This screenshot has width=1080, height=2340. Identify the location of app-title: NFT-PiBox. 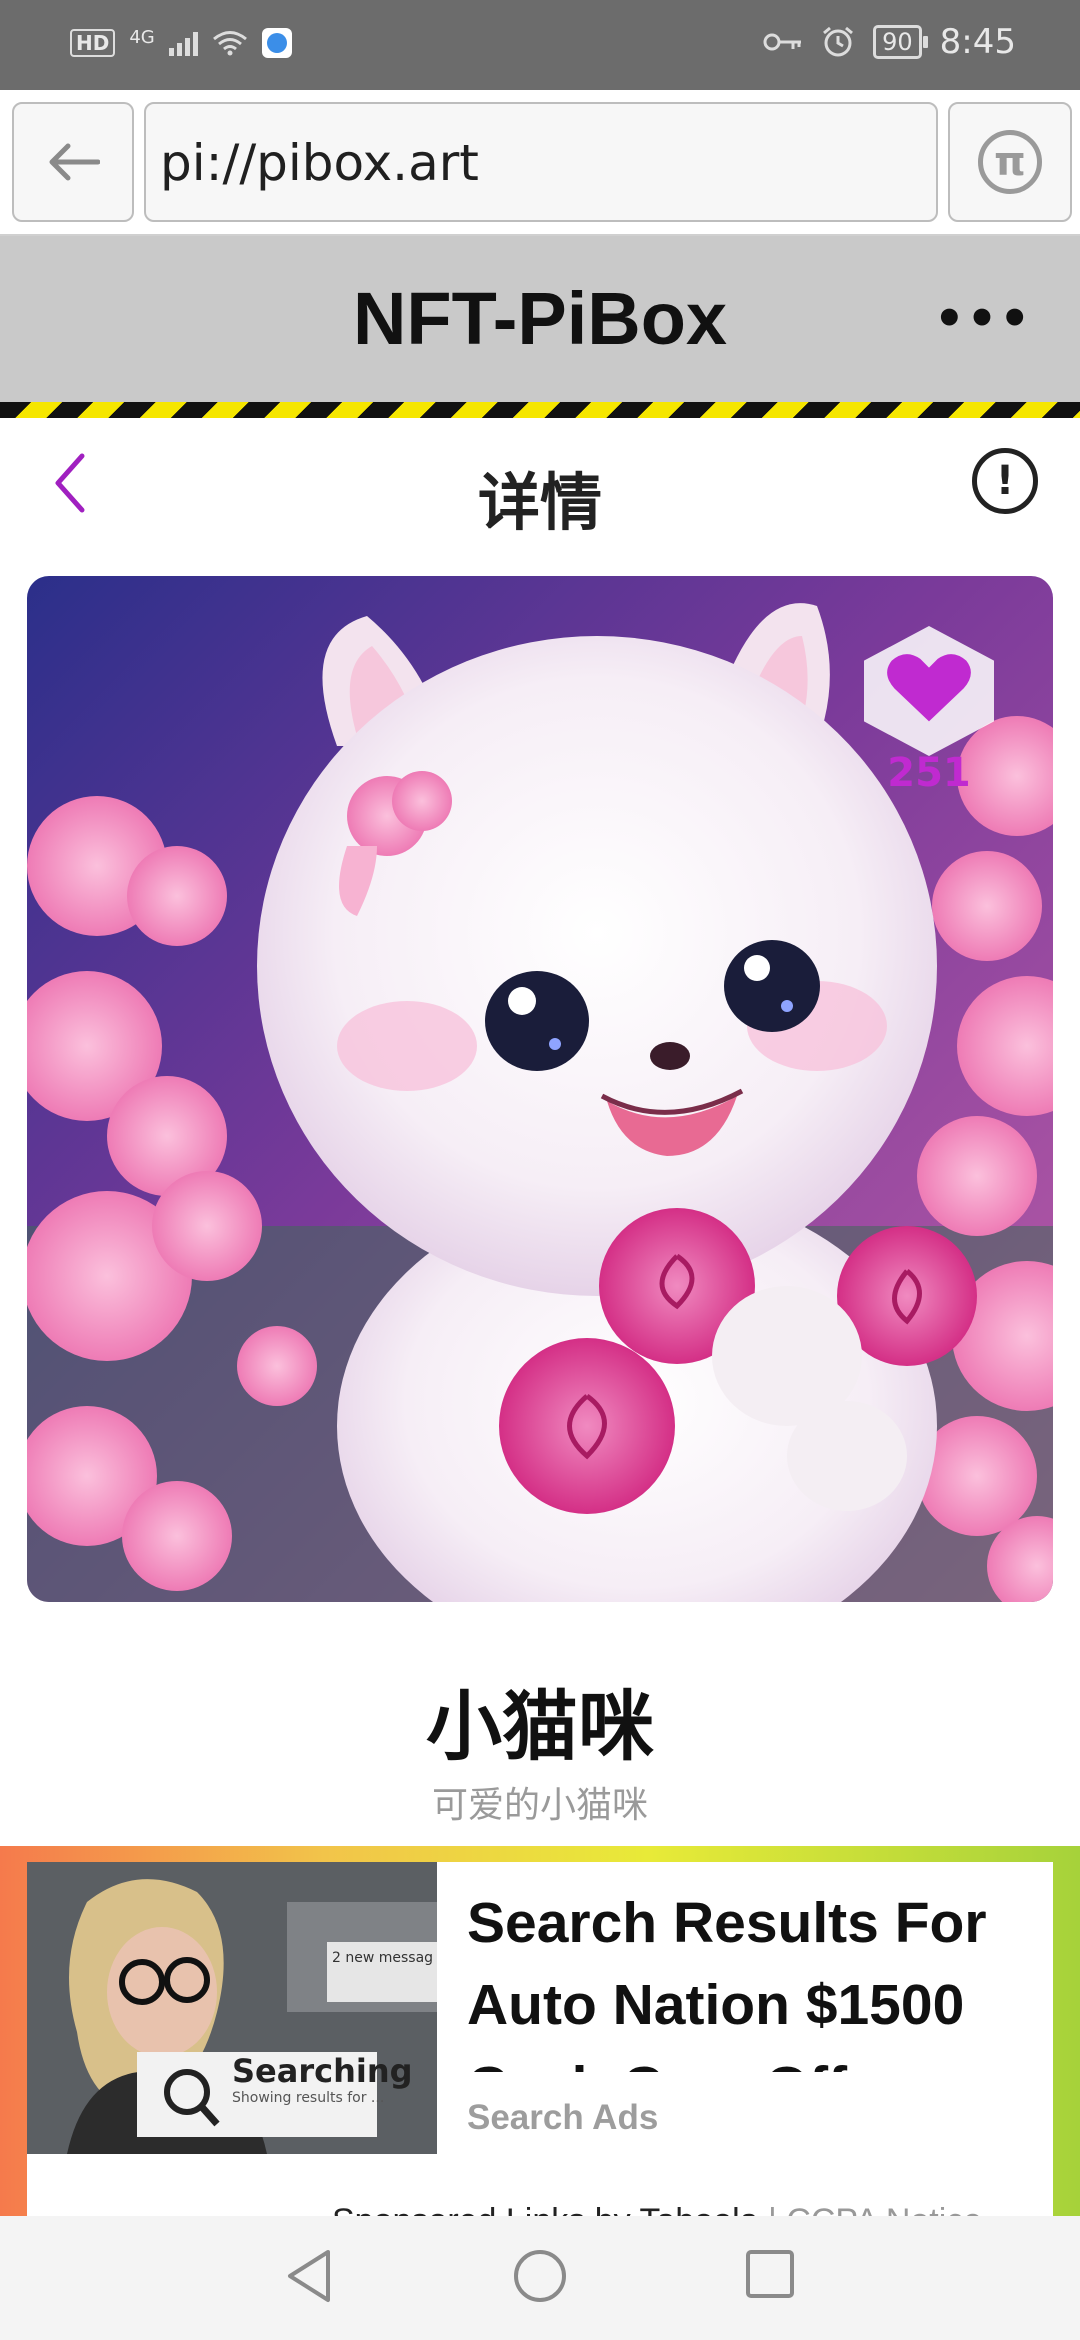
(540, 318).